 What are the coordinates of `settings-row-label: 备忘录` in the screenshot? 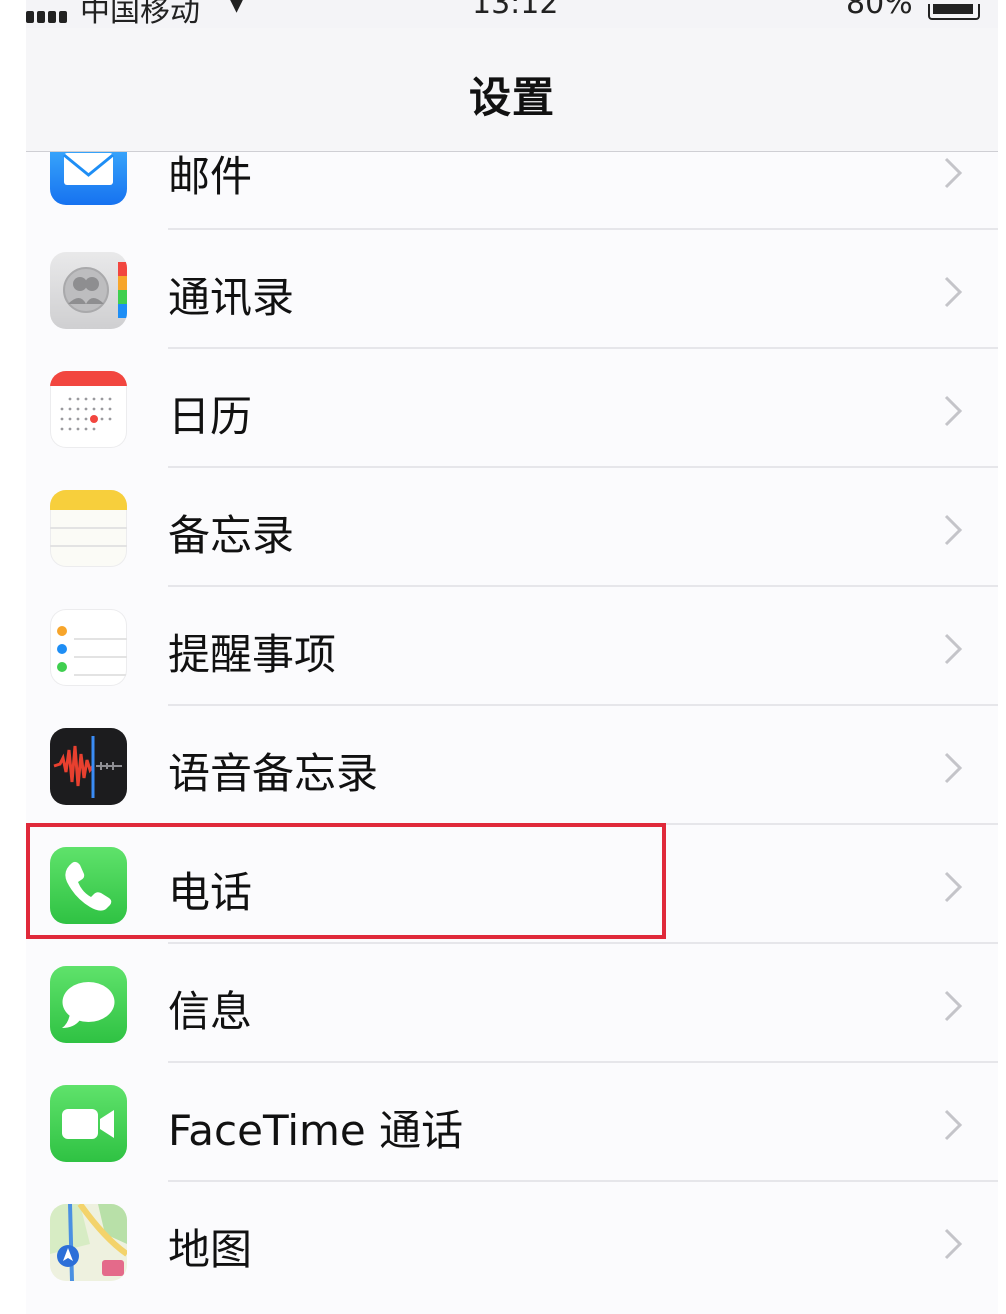 It's located at (231, 535).